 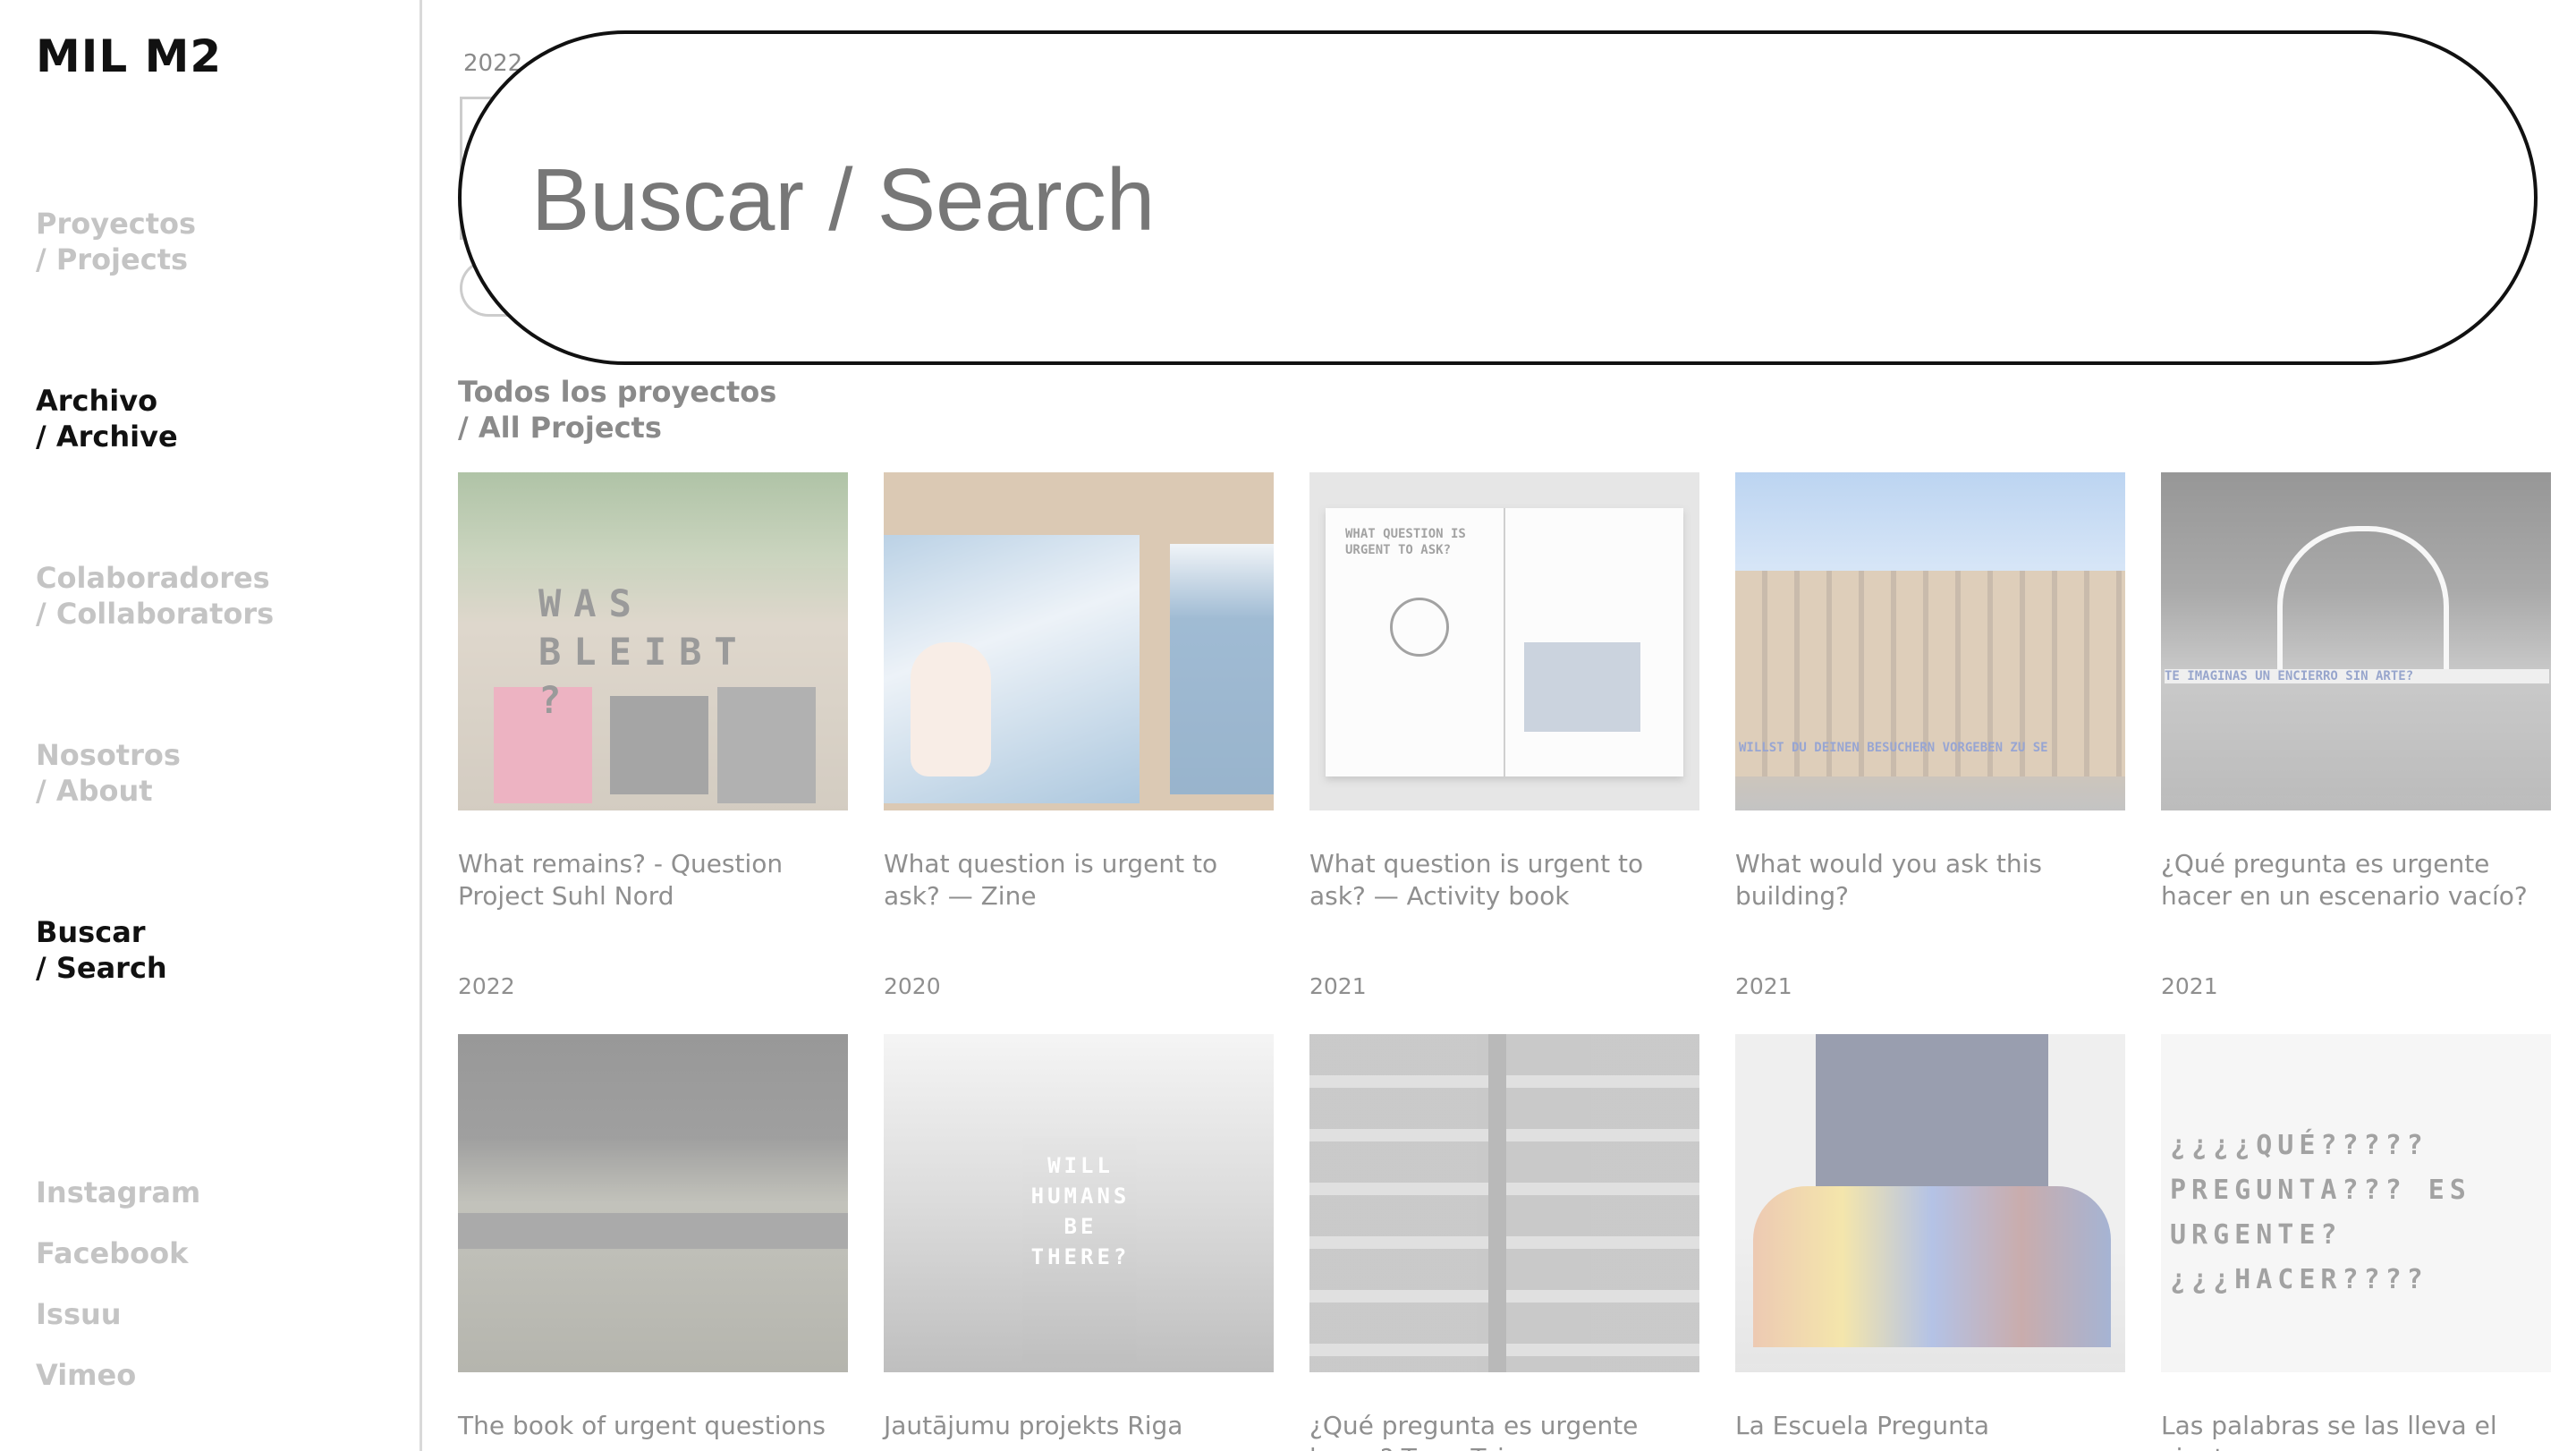 I want to click on project-title: What question is urgent to ask? — Zine, so click(x=1051, y=880).